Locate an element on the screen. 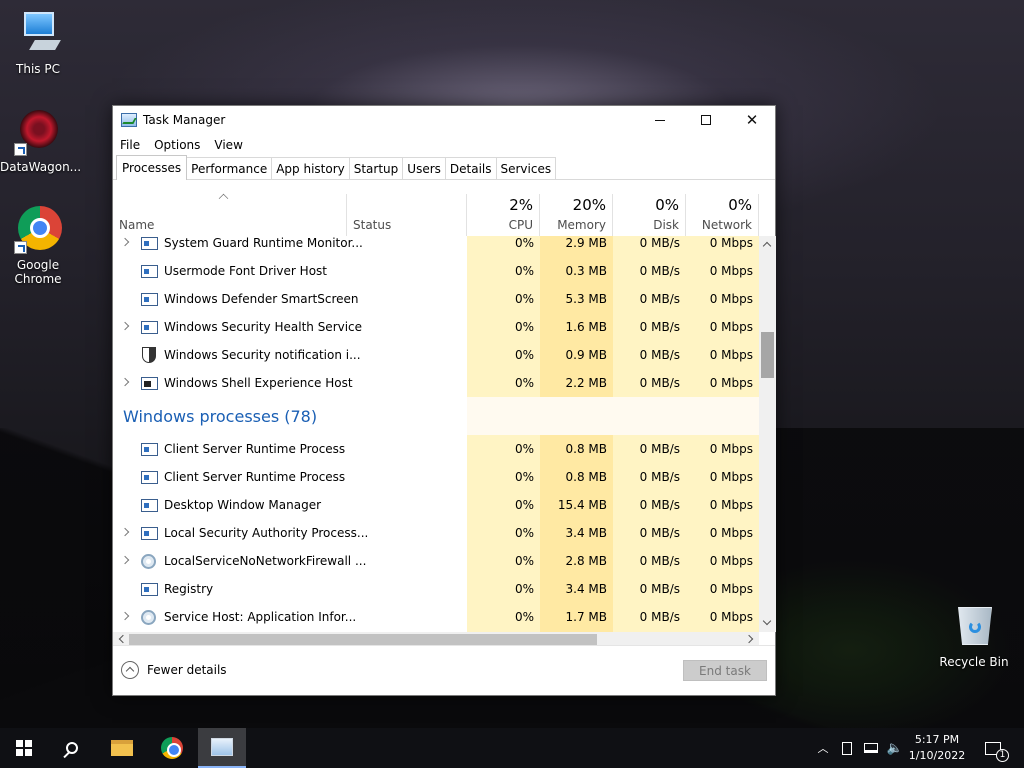 This screenshot has width=1024, height=768. collapse-chevron-icon is located at coordinates (130, 670).